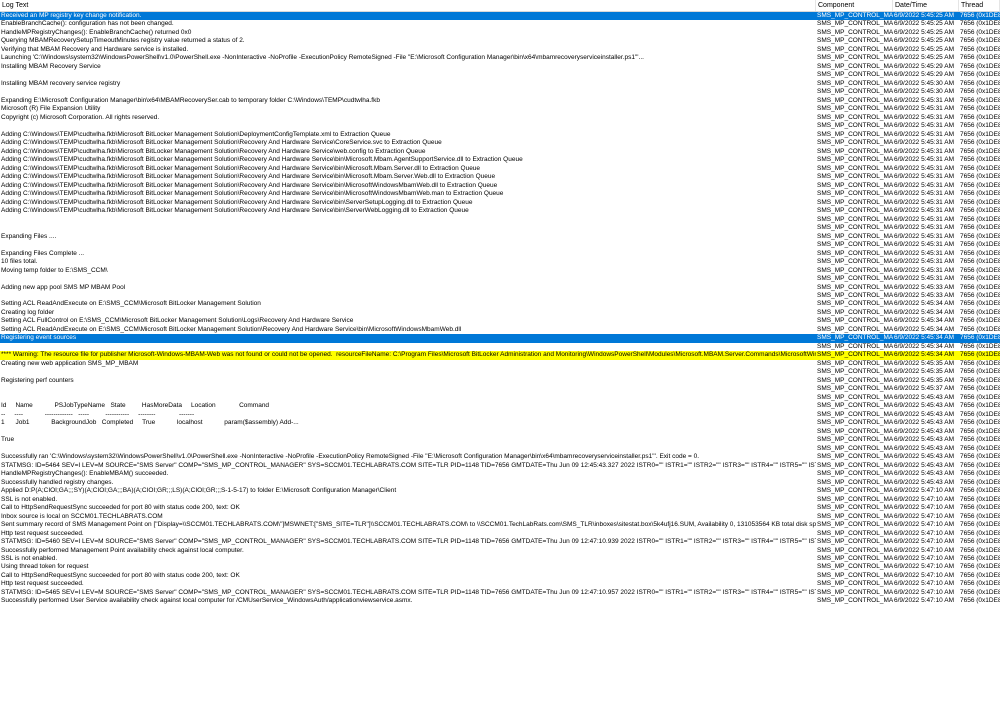  I want to click on column-header-thread: Thread, so click(979, 5).